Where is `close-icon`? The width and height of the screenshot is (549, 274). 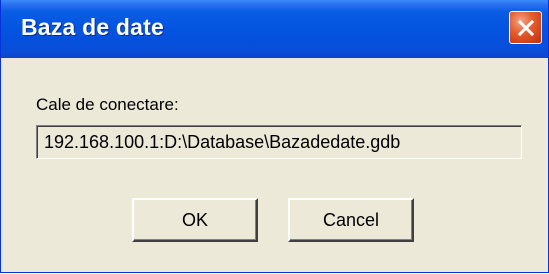 close-icon is located at coordinates (525, 27).